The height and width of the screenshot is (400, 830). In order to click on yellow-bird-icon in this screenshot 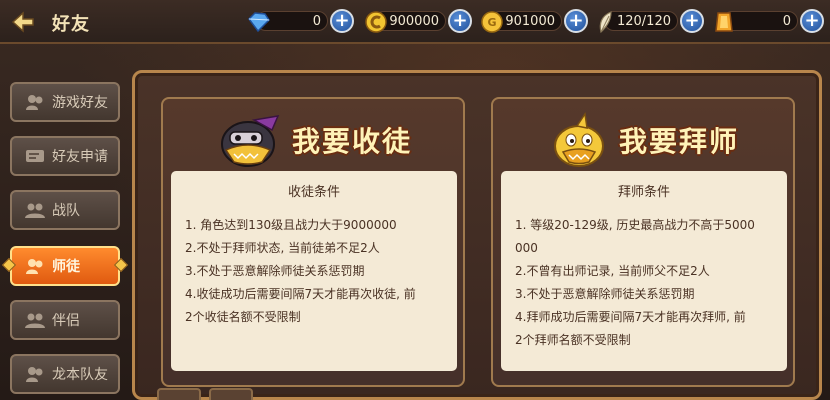, I will do `click(578, 139)`.